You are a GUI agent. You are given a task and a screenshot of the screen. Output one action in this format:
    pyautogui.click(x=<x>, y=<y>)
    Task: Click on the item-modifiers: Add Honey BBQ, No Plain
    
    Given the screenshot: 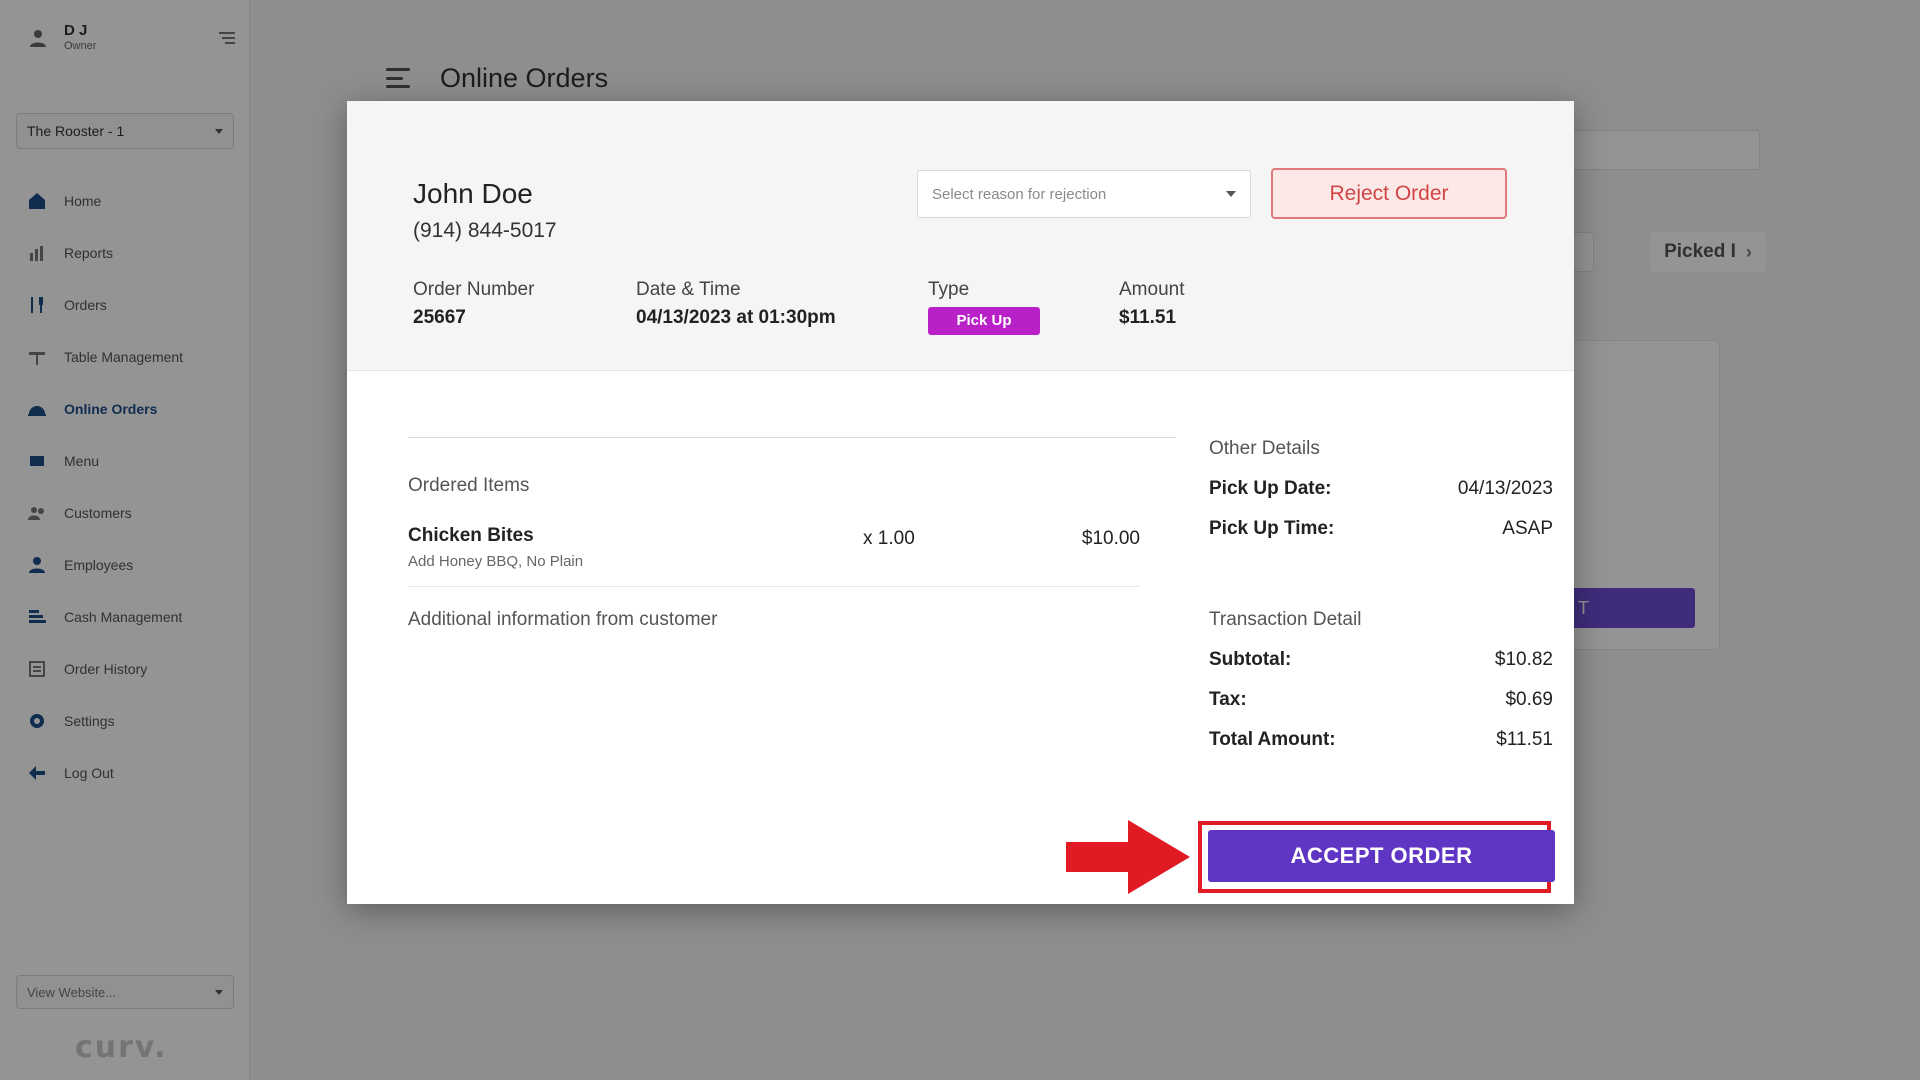 What is the action you would take?
    pyautogui.click(x=496, y=561)
    